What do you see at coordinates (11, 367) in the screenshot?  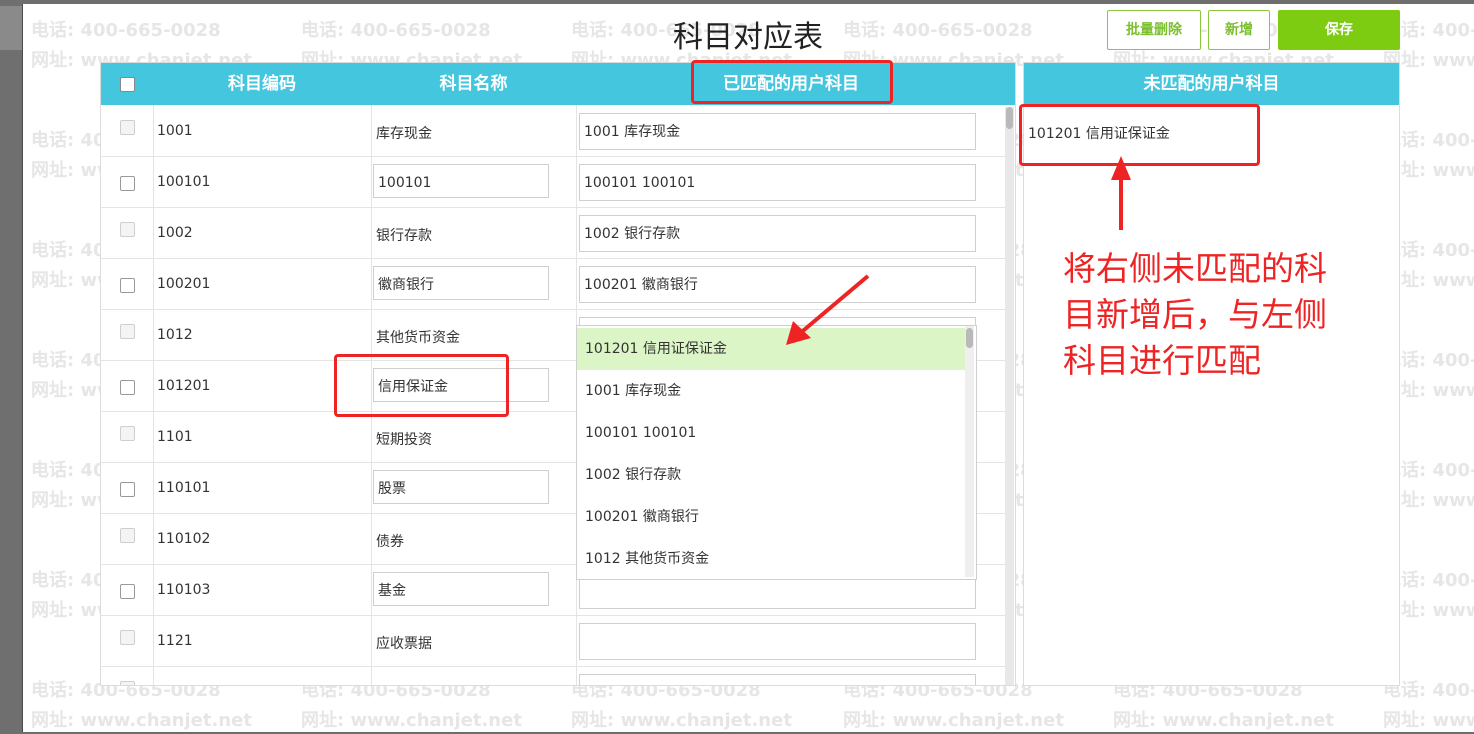 I see `background-overlay` at bounding box center [11, 367].